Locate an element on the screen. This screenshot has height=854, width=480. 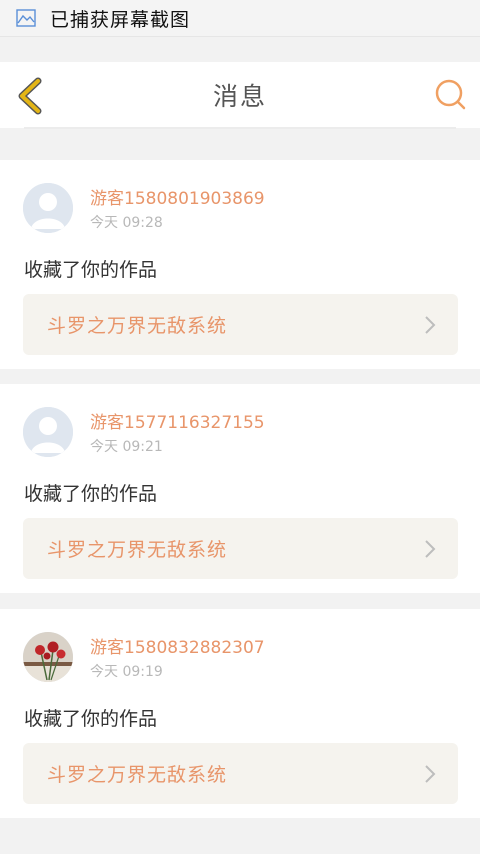
timestamp: 今天 09:19 is located at coordinates (126, 672).